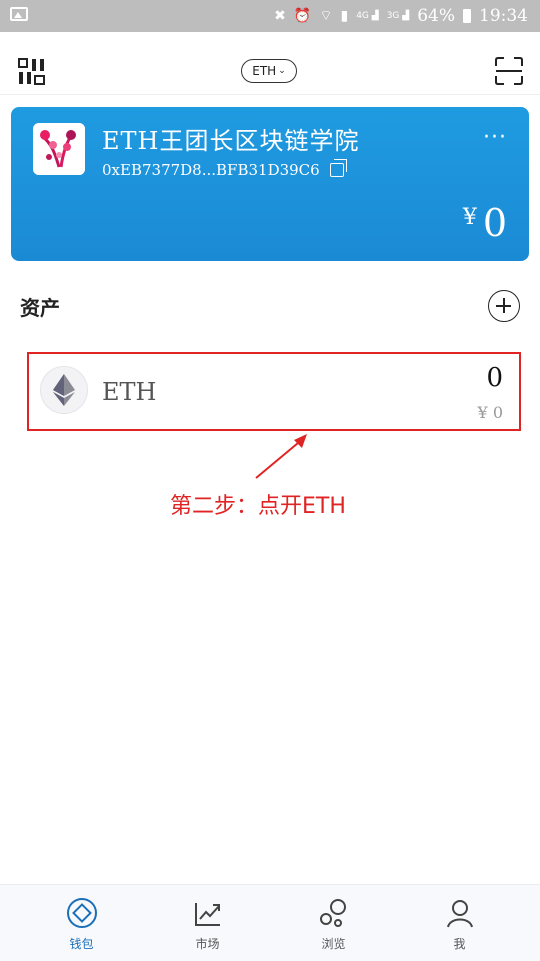 The width and height of the screenshot is (540, 961). I want to click on signal-3g-icon: 3G ▟, so click(398, 15).